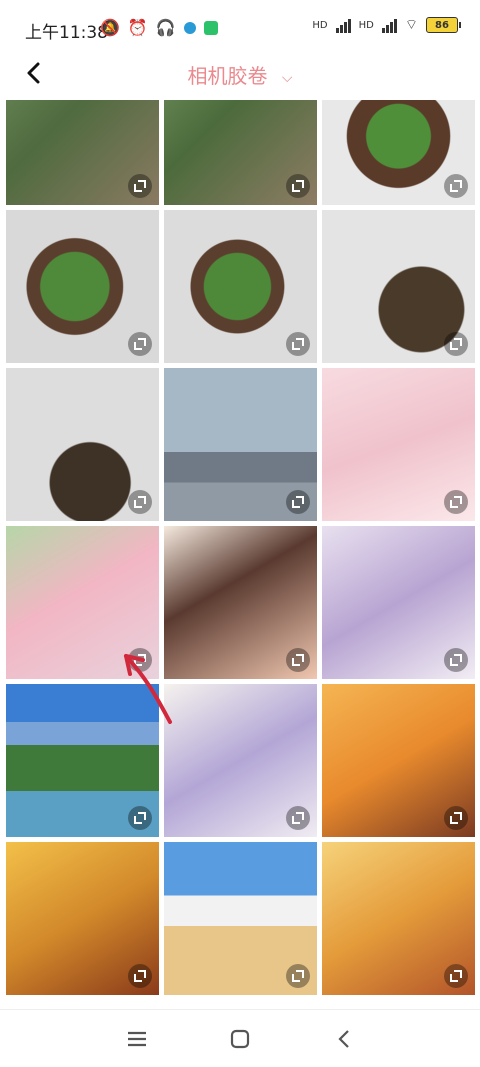 This screenshot has height=1067, width=480. Describe the element at coordinates (165, 27) in the screenshot. I see `headset-icon: 🎧` at that location.